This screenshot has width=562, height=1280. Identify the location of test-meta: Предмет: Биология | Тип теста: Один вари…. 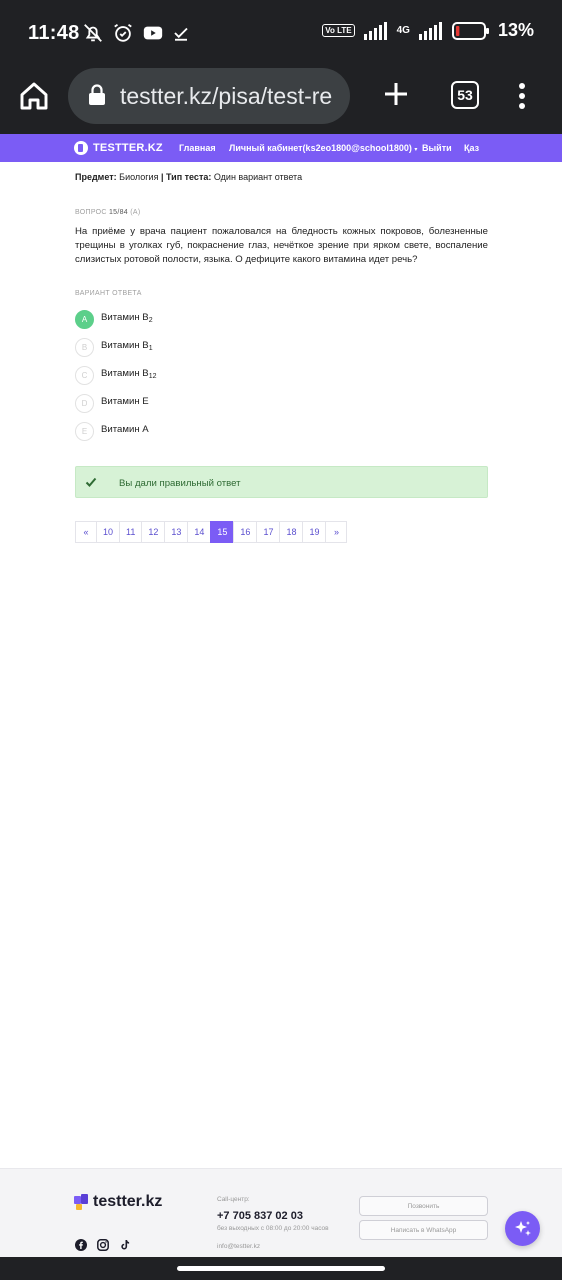
(188, 177).